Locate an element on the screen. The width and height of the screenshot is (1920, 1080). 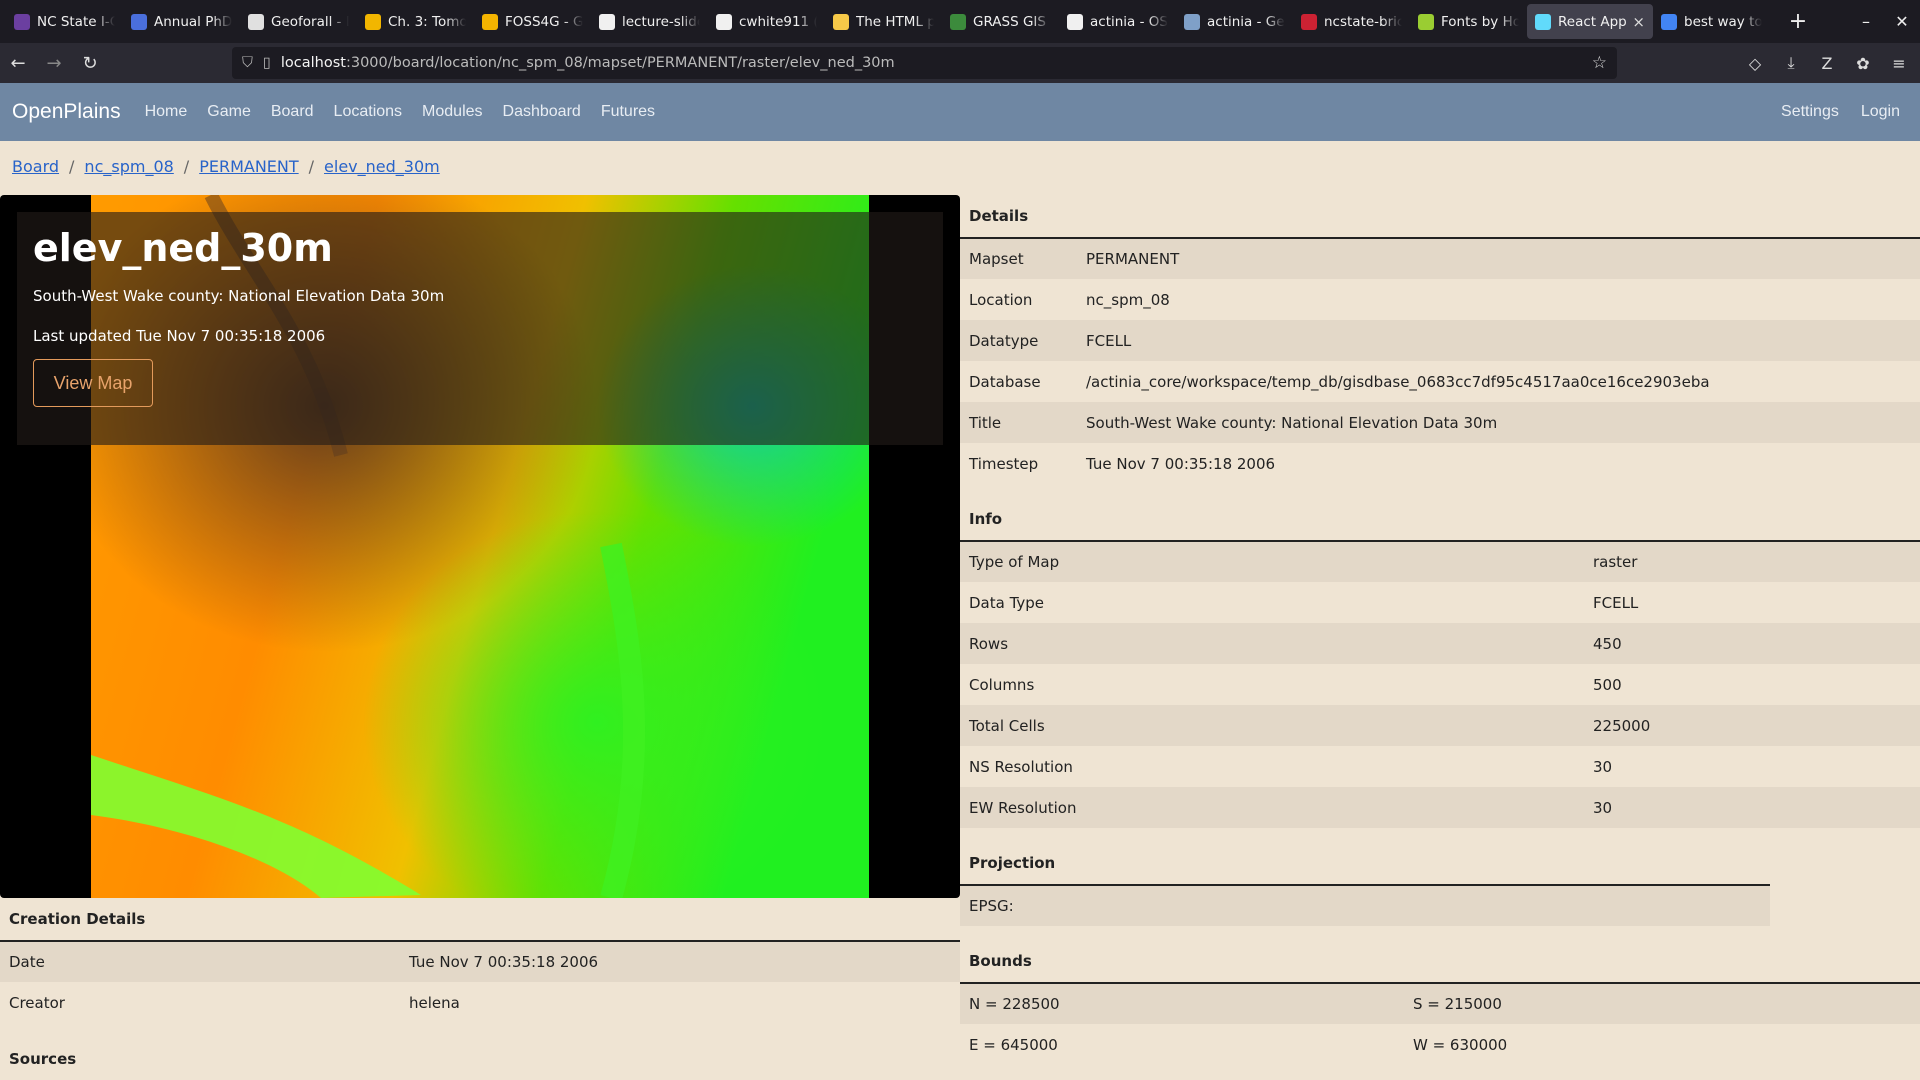
row-value: PERMANENT is located at coordinates (1498, 258).